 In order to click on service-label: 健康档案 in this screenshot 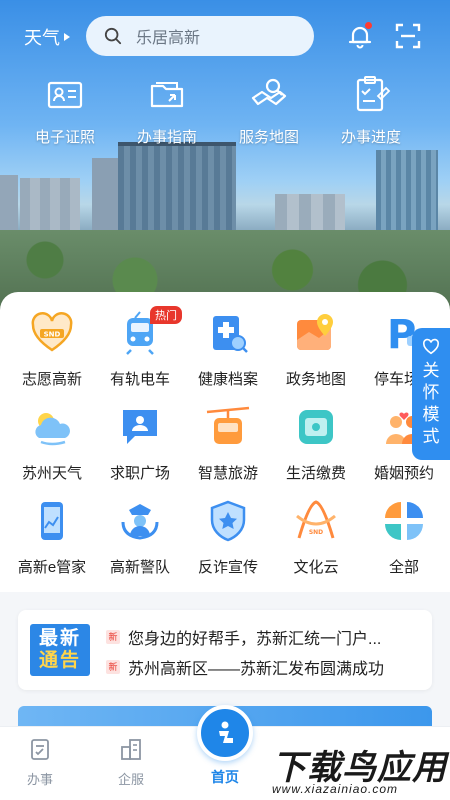, I will do `click(227, 379)`.